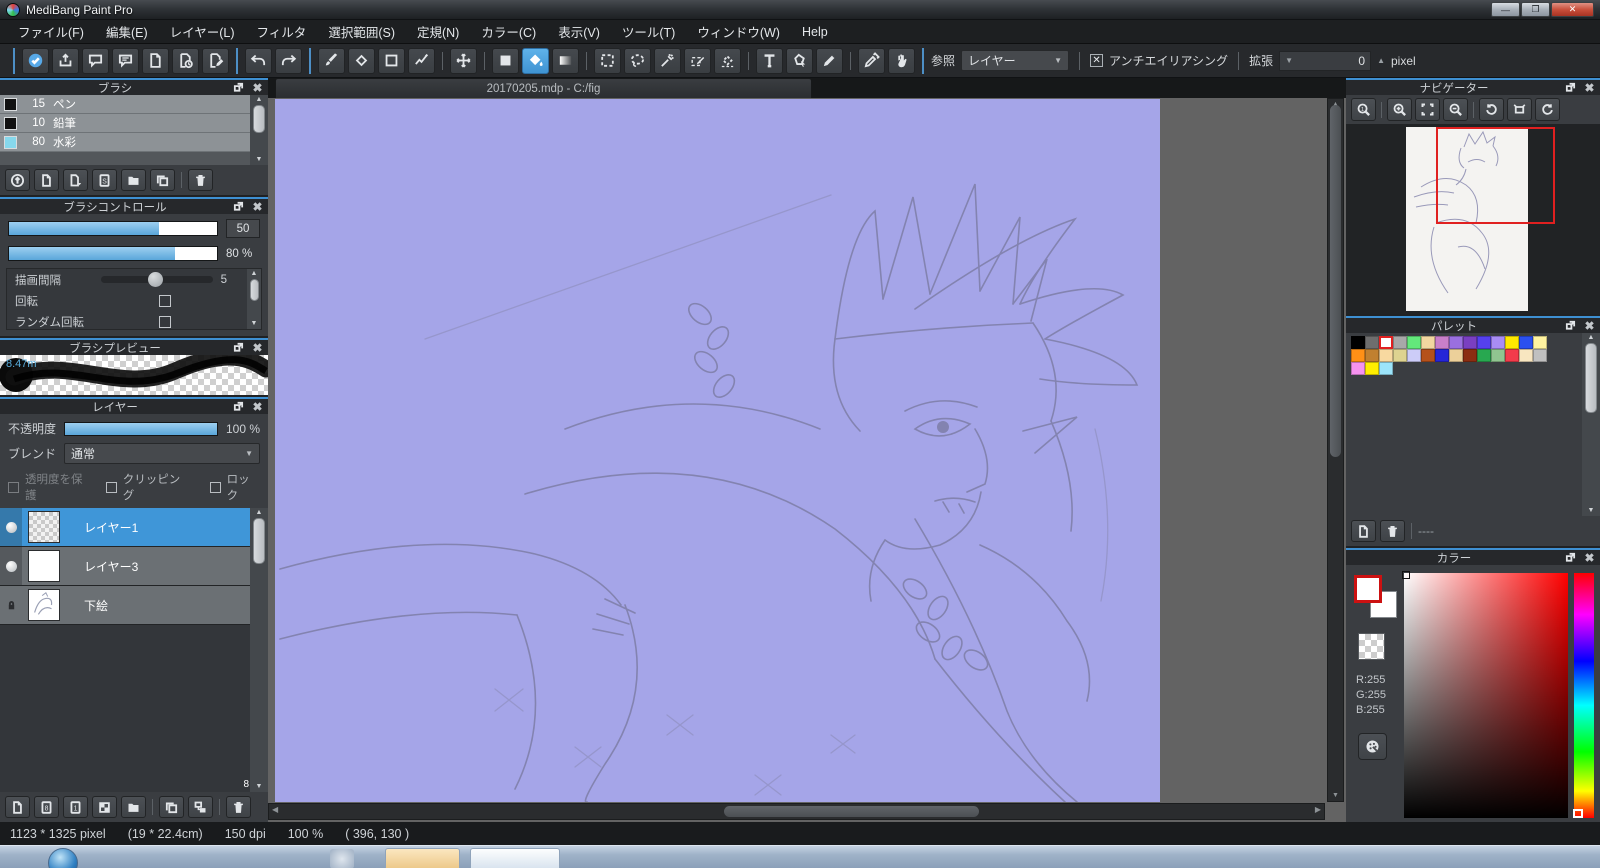 The width and height of the screenshot is (1600, 868). I want to click on saturation-value-picker, so click(1485, 694).